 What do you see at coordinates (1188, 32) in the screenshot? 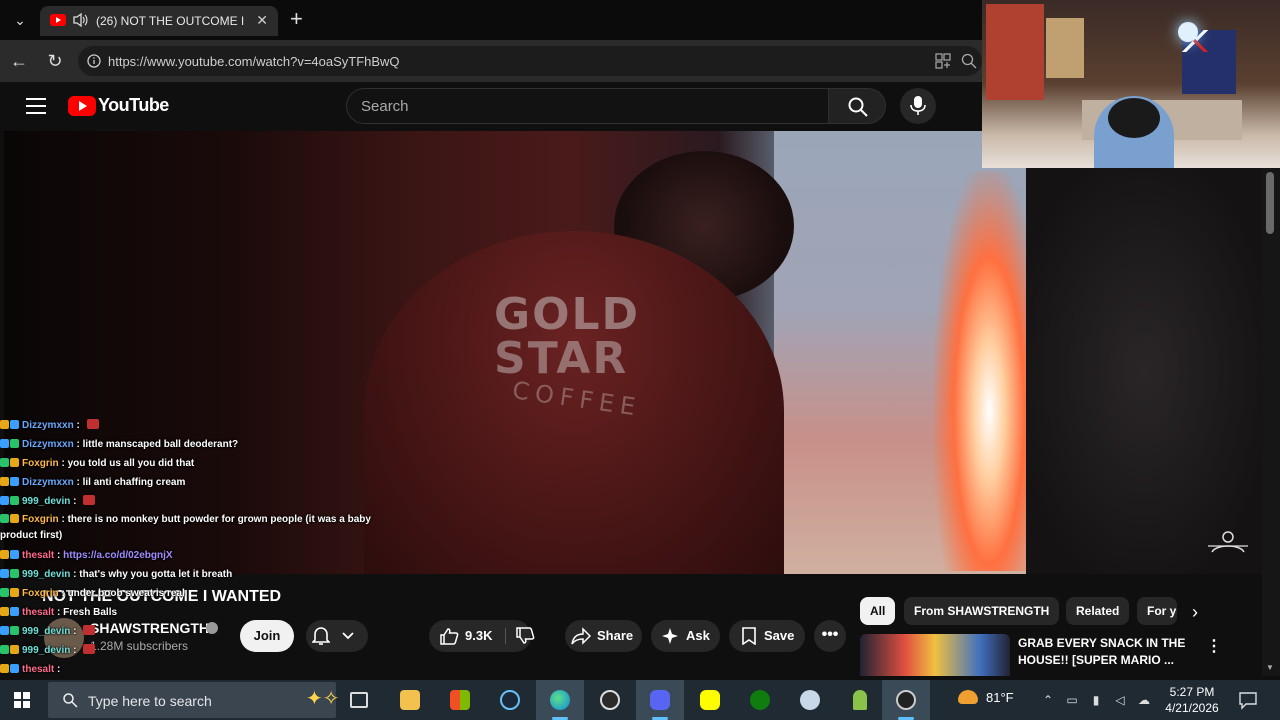
I see `webcam-lamp` at bounding box center [1188, 32].